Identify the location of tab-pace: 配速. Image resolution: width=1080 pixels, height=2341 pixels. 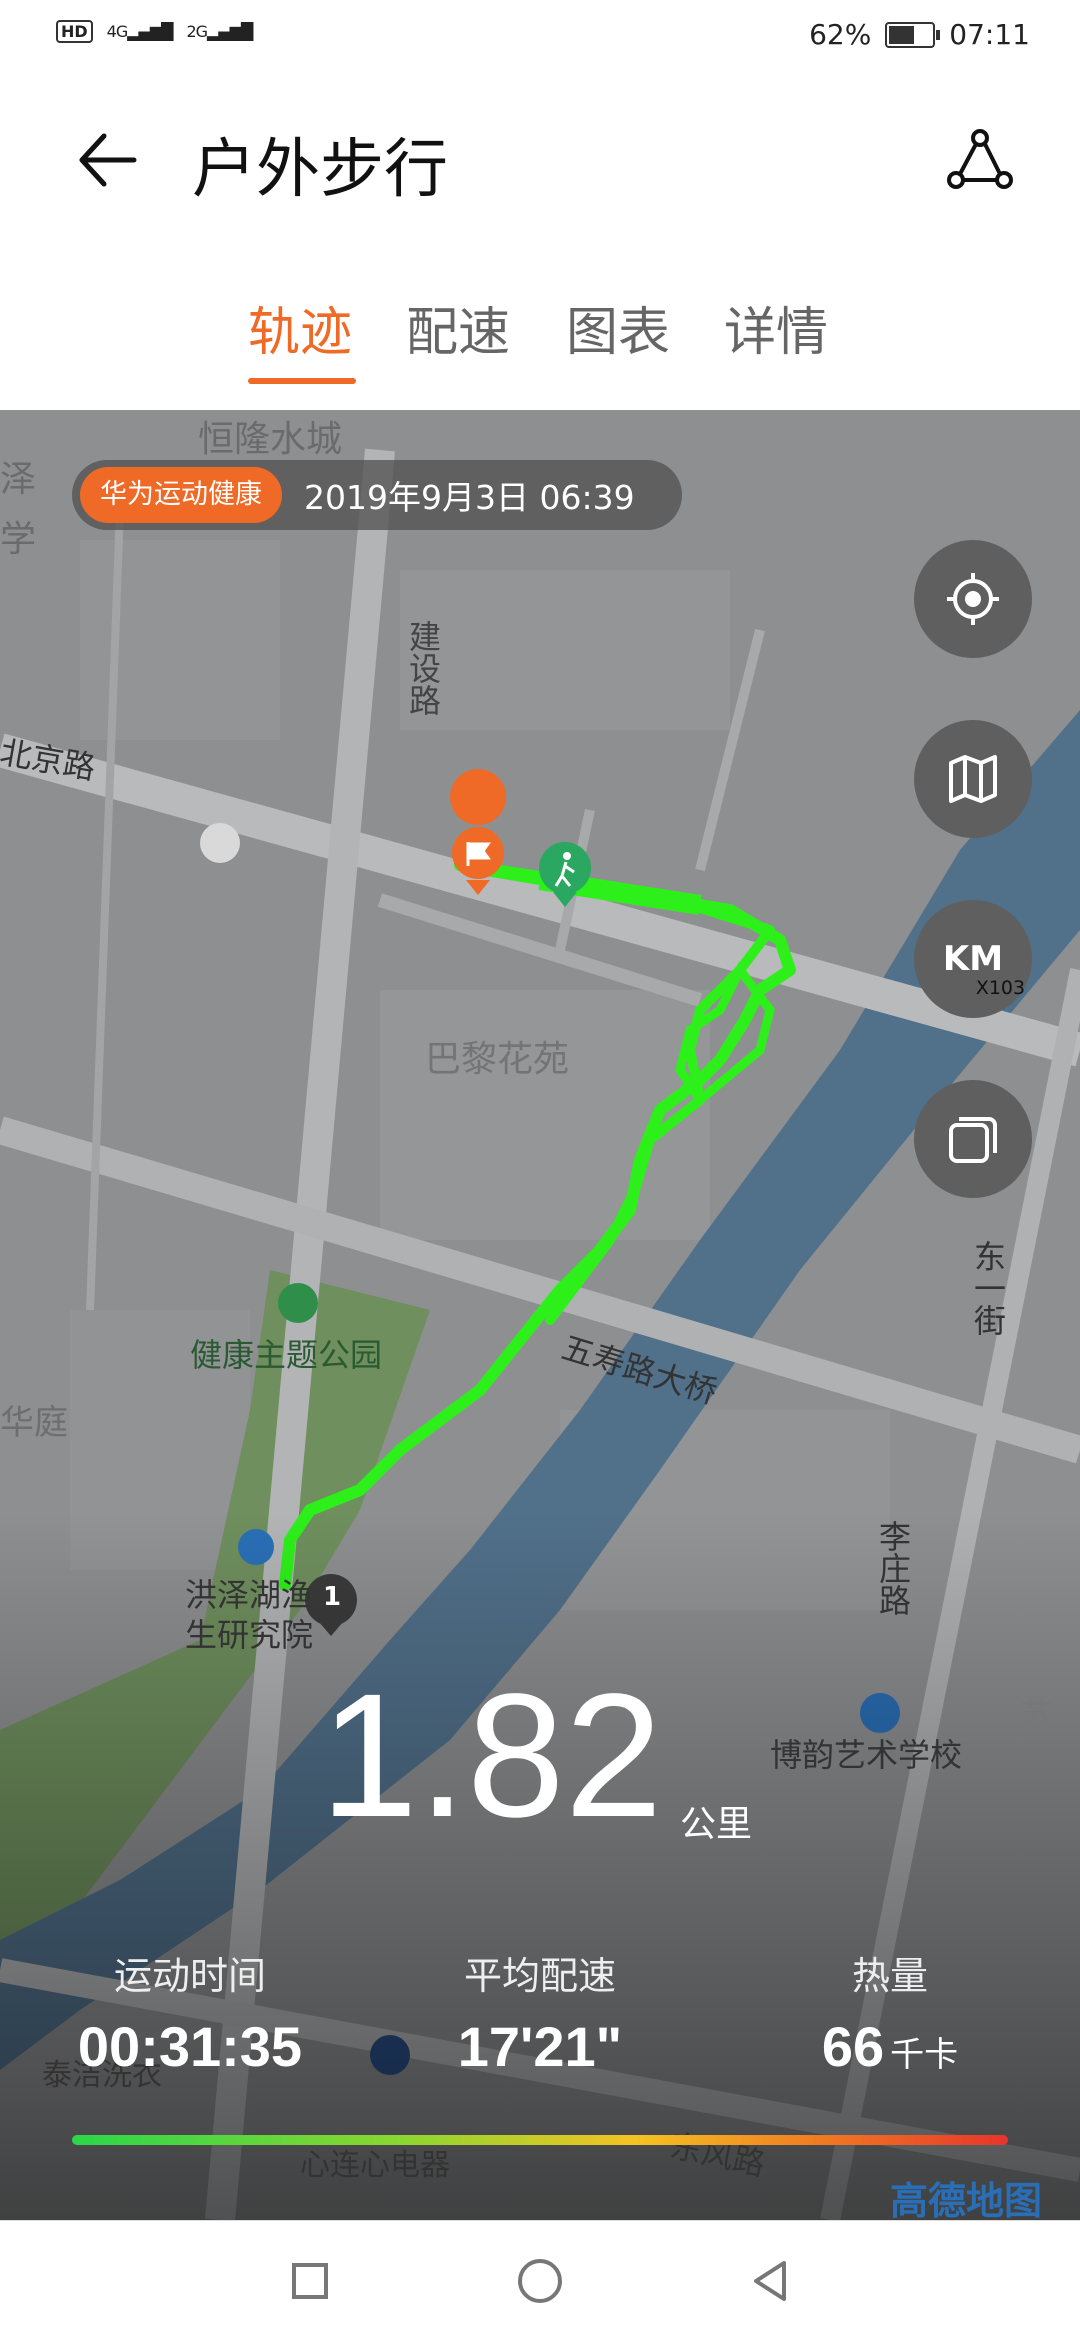
(458, 327).